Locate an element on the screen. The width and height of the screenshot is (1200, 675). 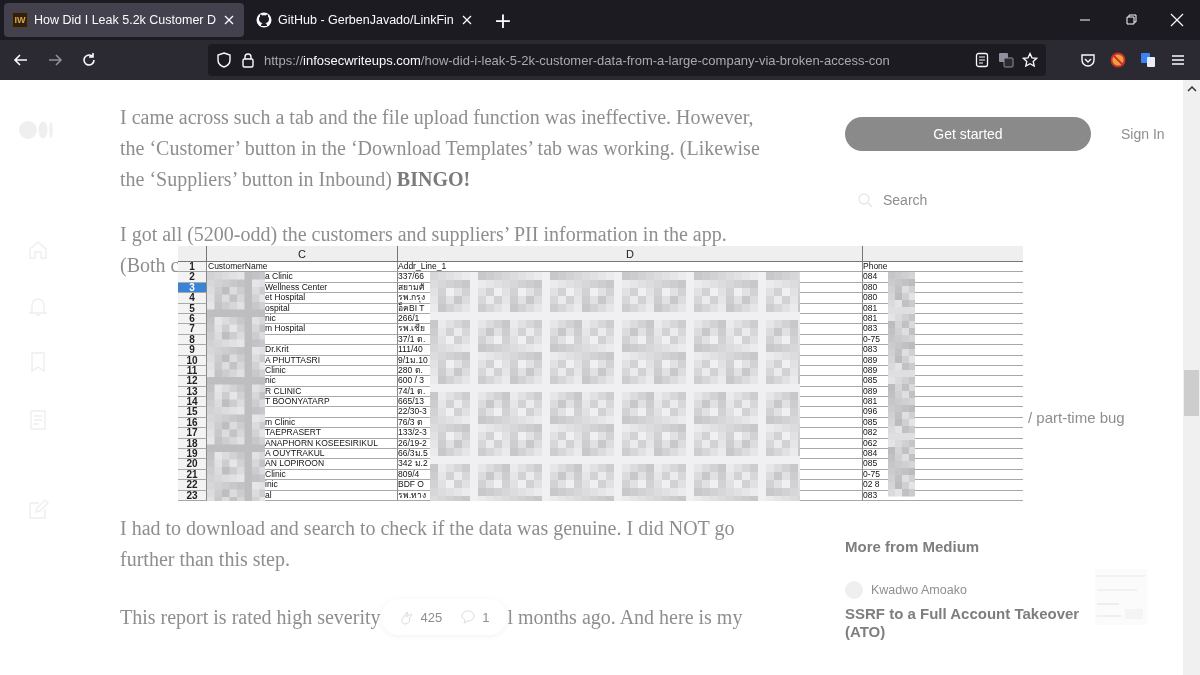
new-tab-button: + is located at coordinates (503, 20).